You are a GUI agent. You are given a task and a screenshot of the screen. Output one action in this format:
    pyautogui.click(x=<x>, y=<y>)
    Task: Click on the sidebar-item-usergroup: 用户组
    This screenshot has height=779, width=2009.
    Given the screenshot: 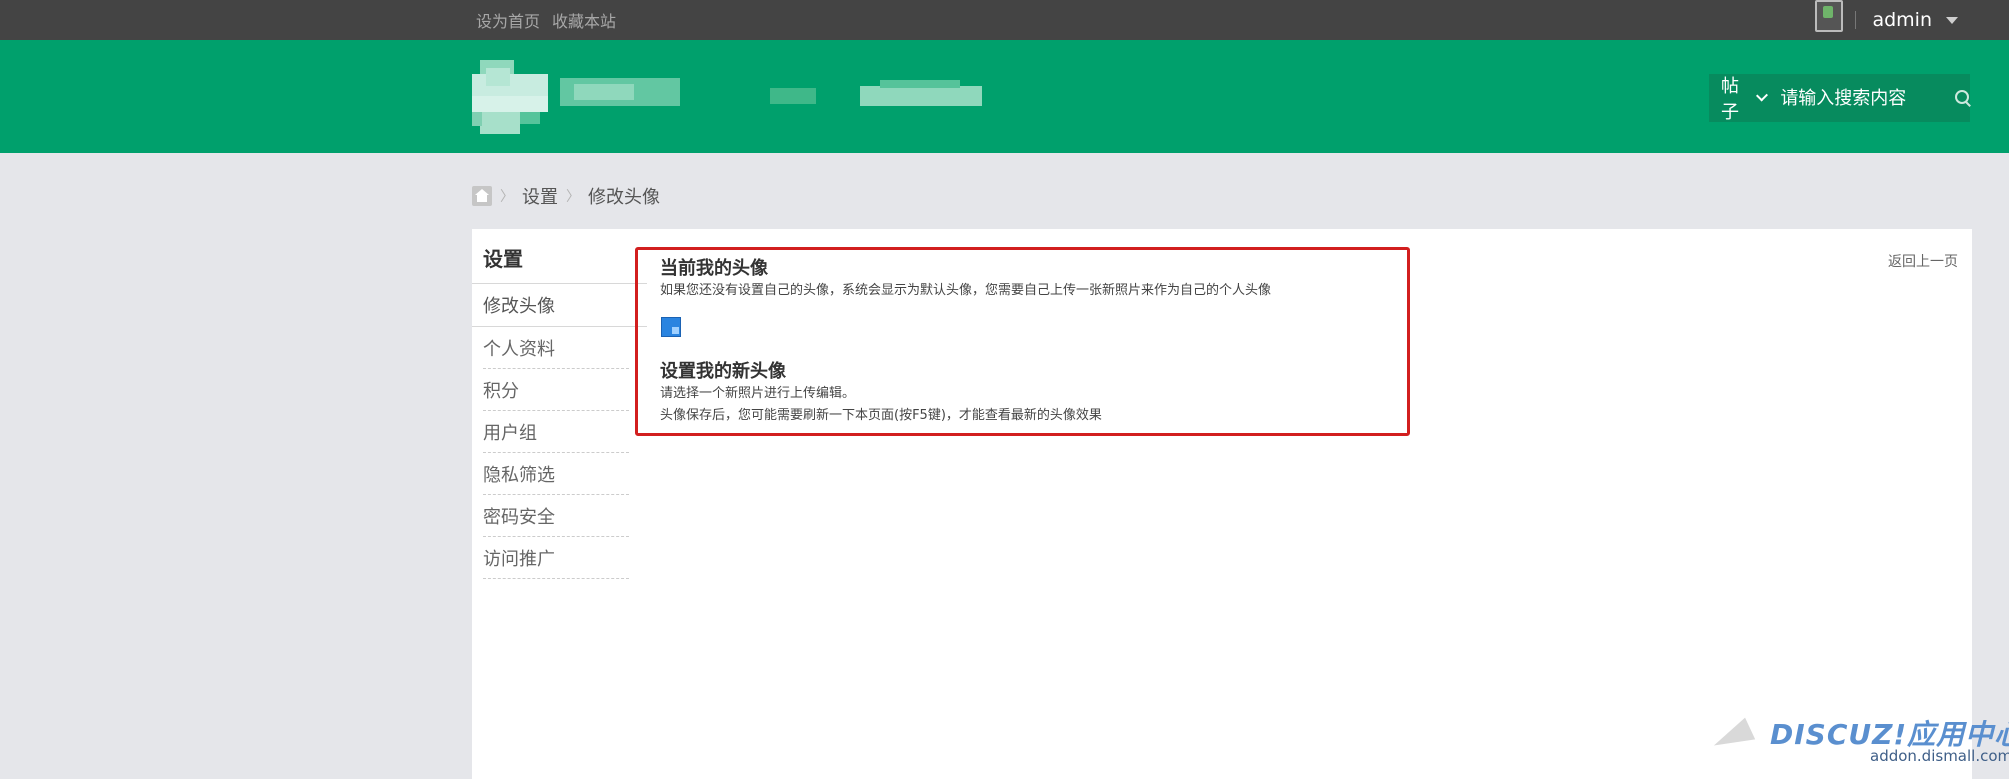 What is the action you would take?
    pyautogui.click(x=556, y=432)
    